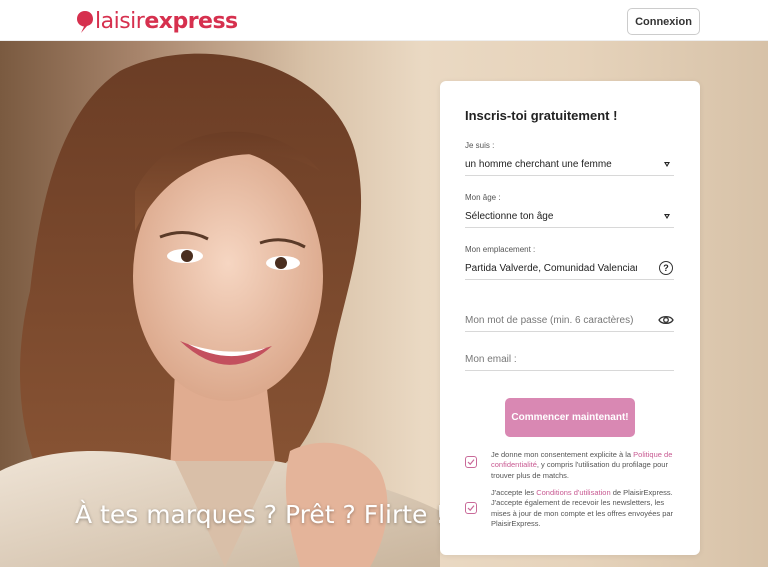 Image resolution: width=768 pixels, height=567 pixels. Describe the element at coordinates (663, 21) in the screenshot. I see `login-button: Connexion` at that location.